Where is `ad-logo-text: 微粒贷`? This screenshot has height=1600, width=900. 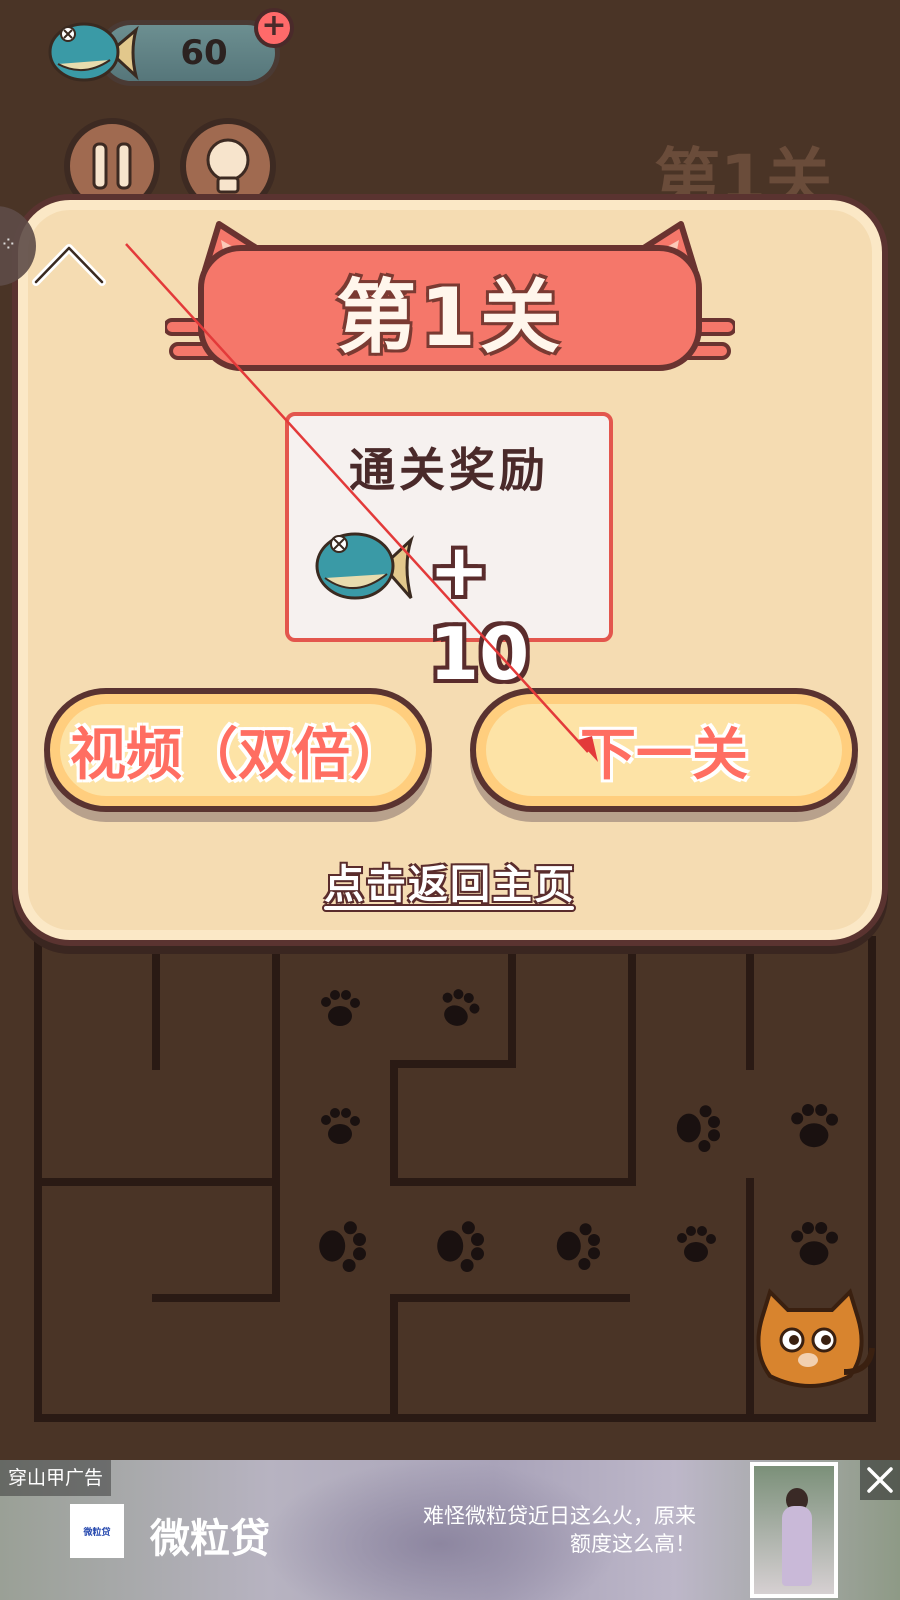 ad-logo-text: 微粒贷 is located at coordinates (97, 1532).